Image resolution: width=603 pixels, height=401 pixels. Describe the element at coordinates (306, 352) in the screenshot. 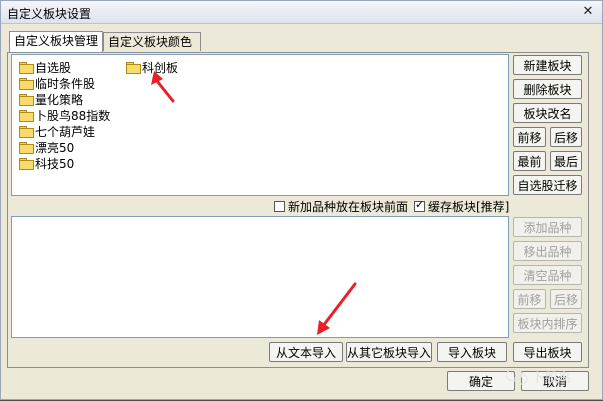

I see `import-from-text-button: 从文本导入` at that location.